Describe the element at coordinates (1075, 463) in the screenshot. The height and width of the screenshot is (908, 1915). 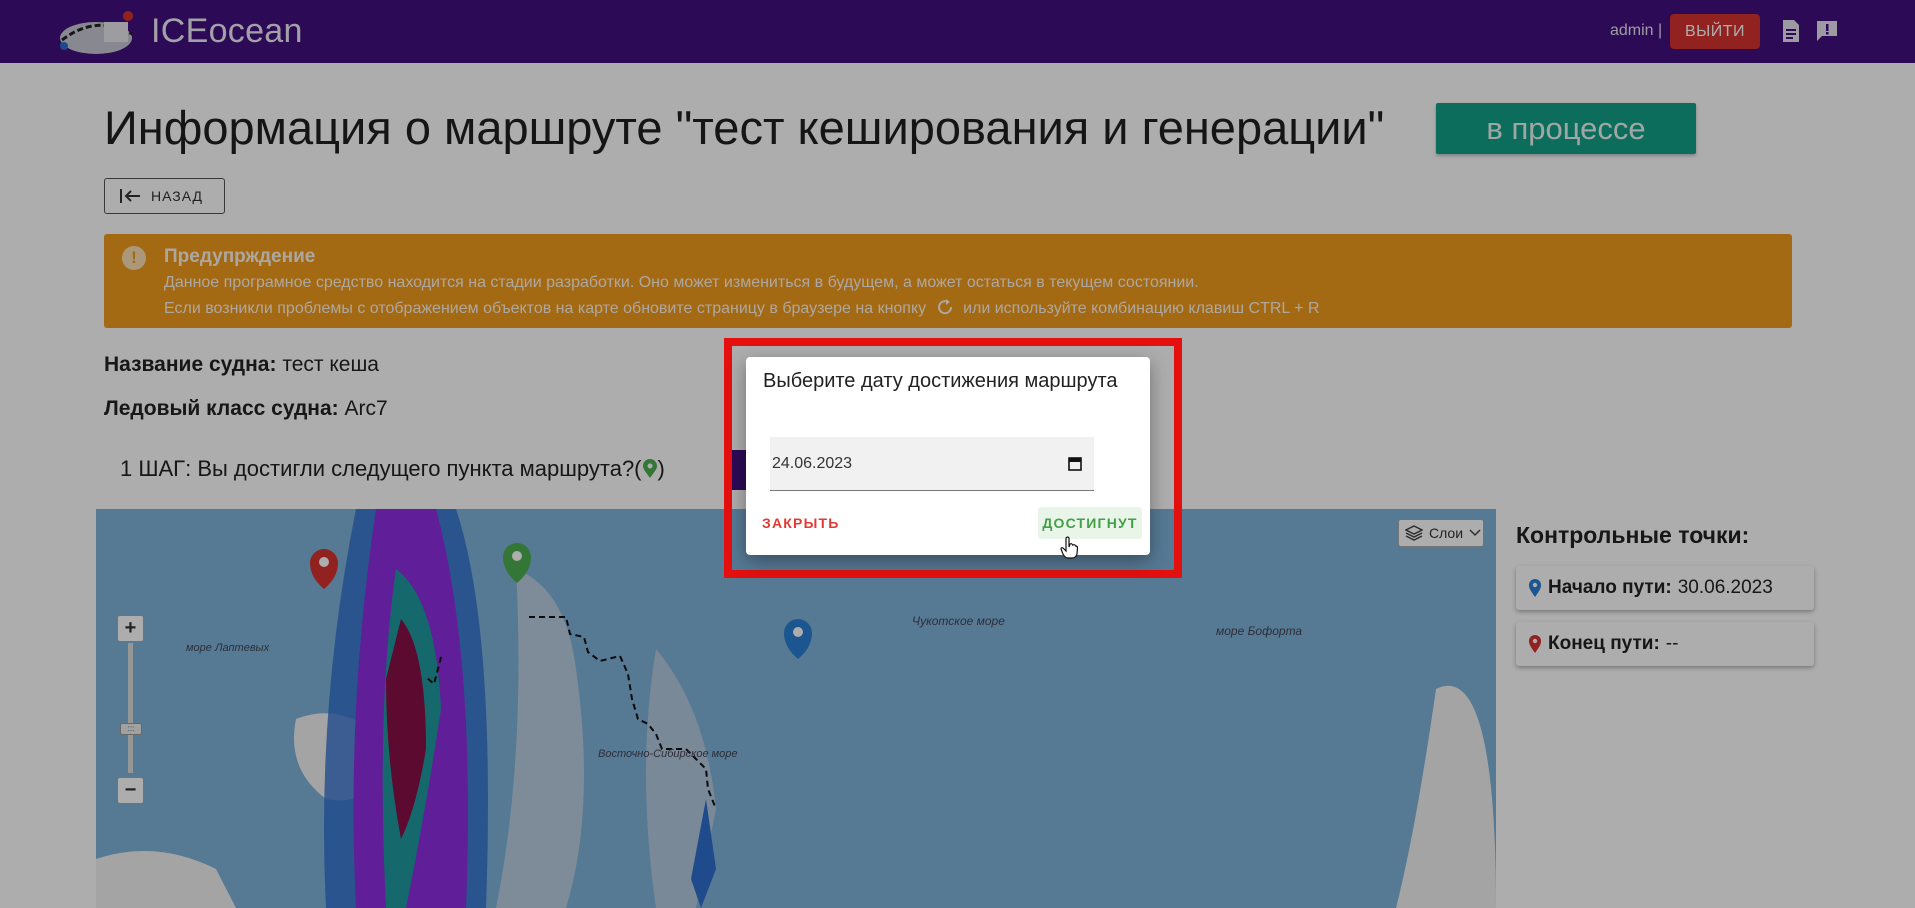
I see `calendar-icon` at that location.